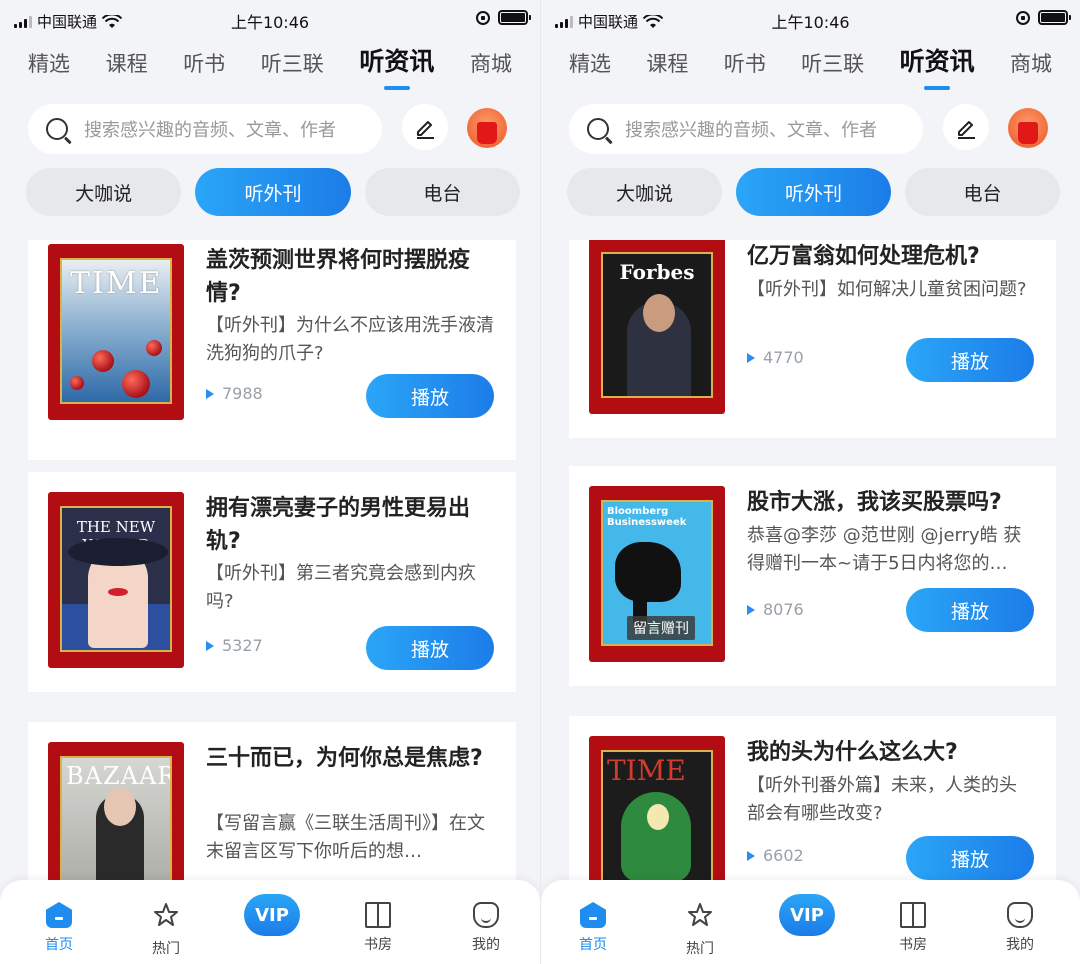 Image resolution: width=1080 pixels, height=964 pixels. I want to click on magazine-cover: TIME, so click(116, 332).